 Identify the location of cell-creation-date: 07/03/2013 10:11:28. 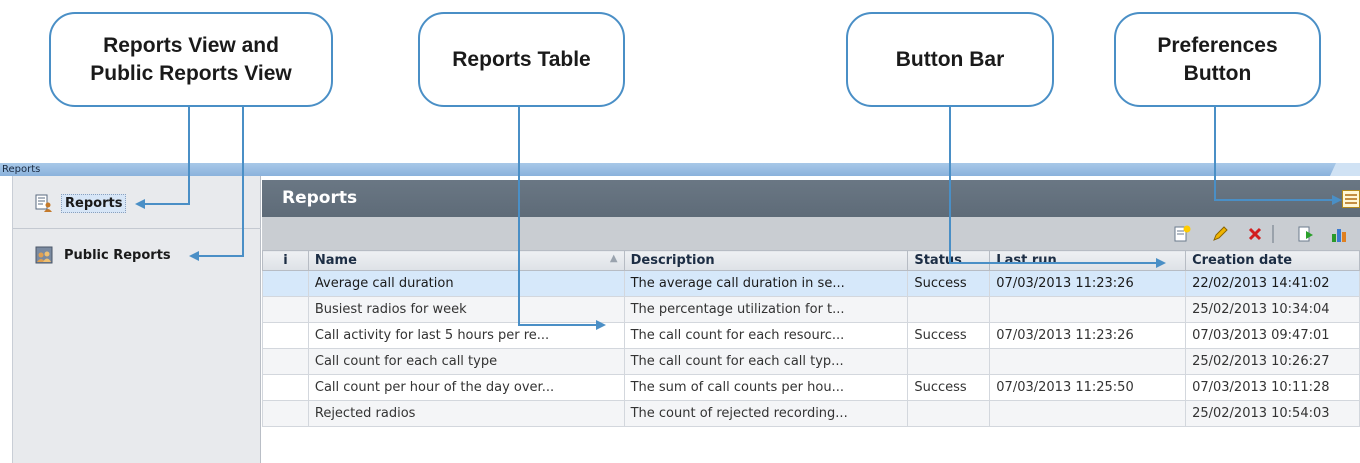
(1272, 387).